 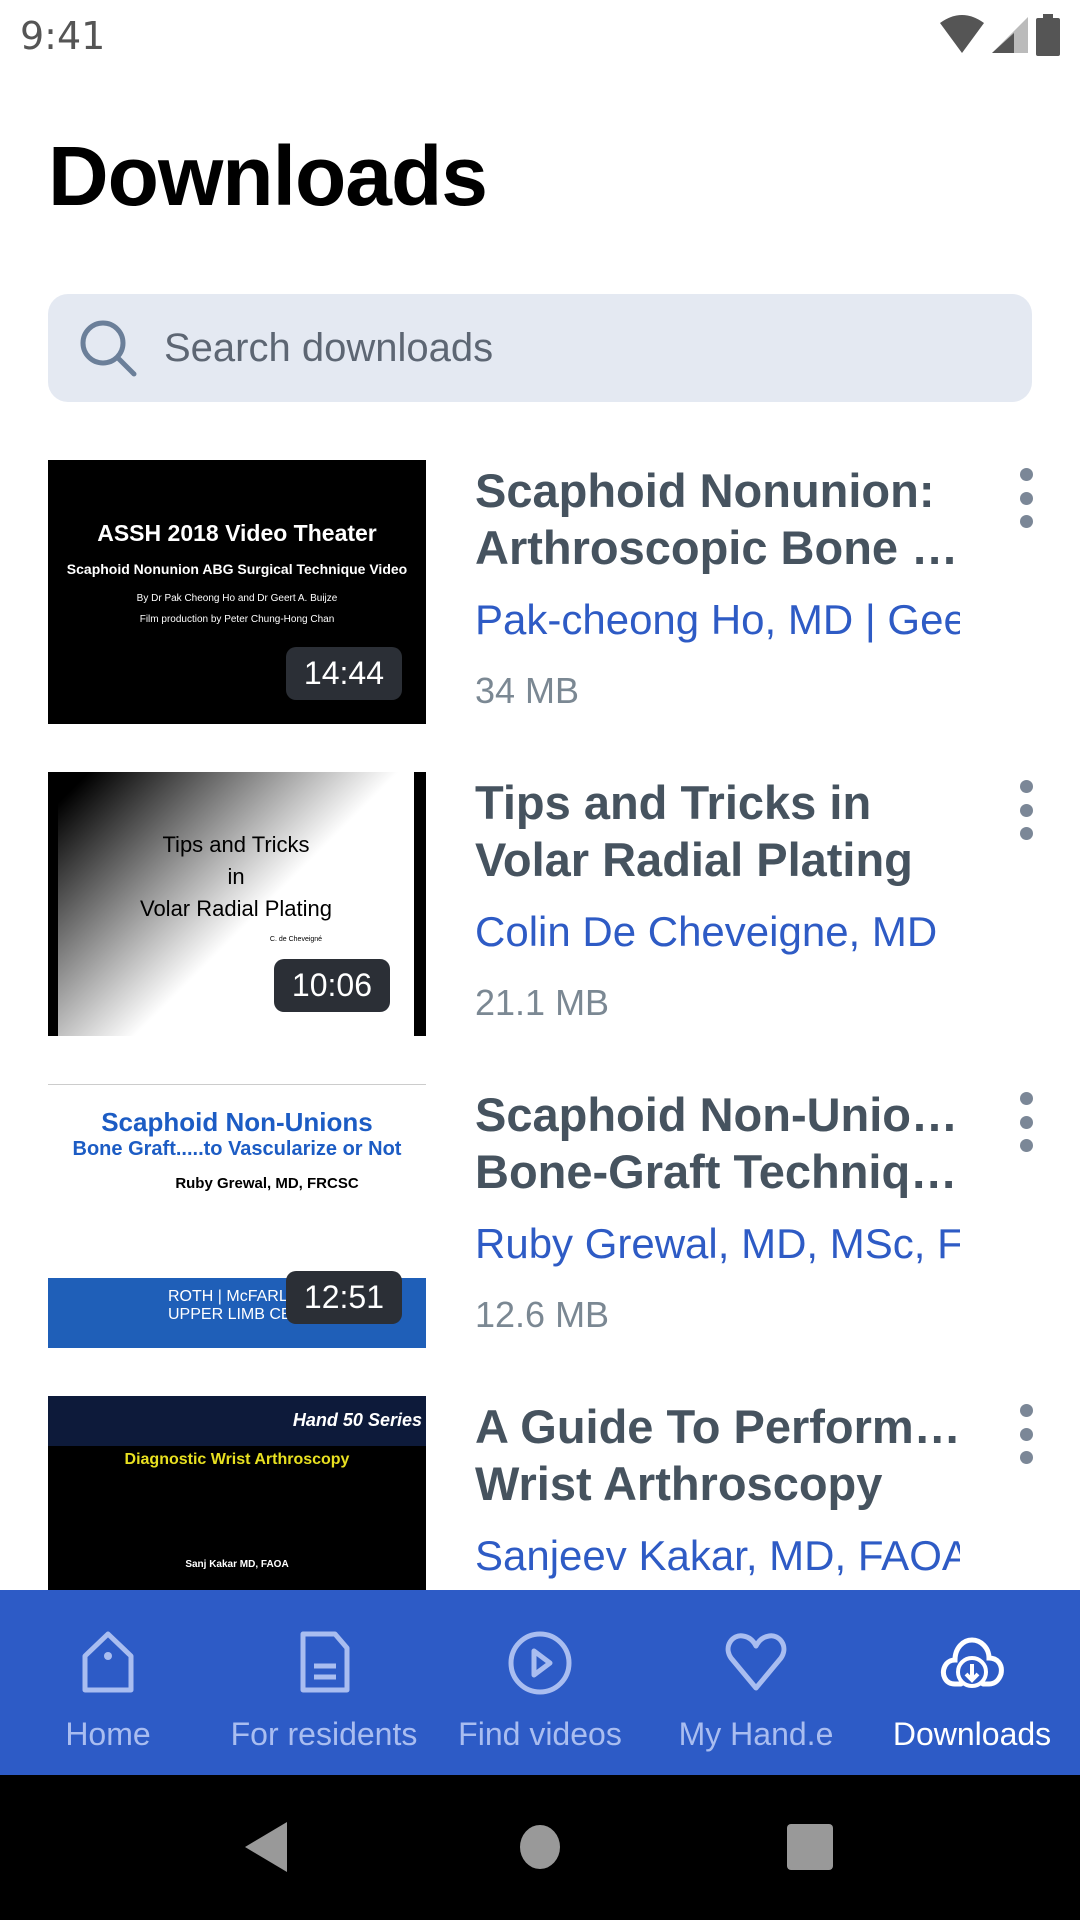 What do you see at coordinates (514, 348) in the screenshot?
I see `search-input` at bounding box center [514, 348].